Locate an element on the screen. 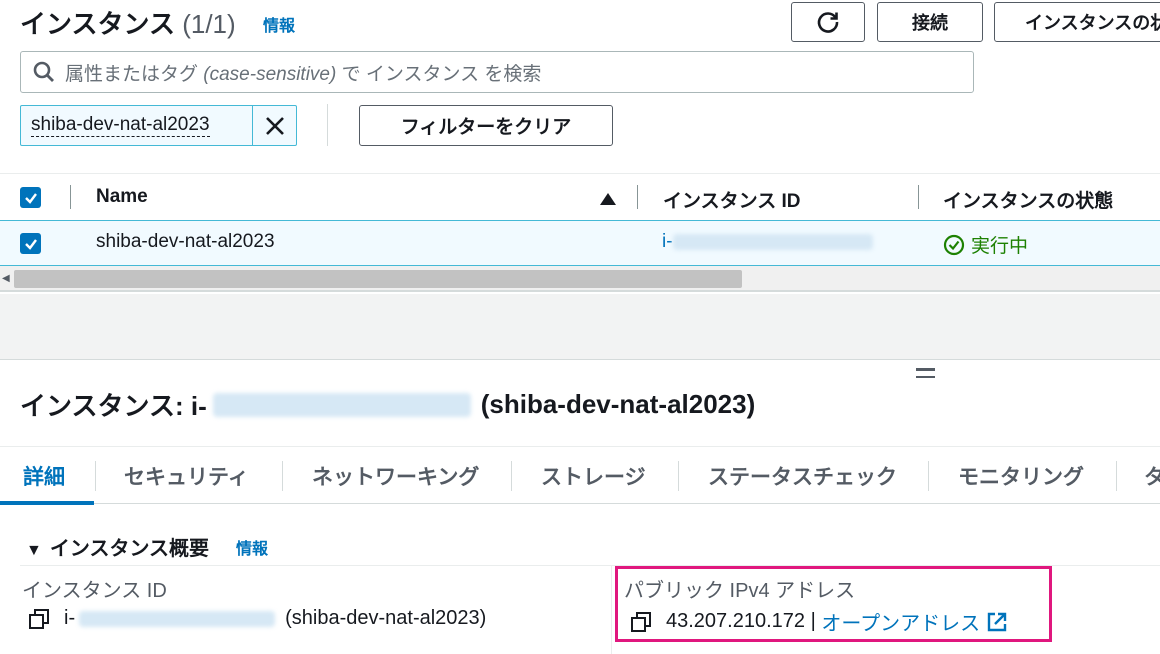 The height and width of the screenshot is (654, 1160). resize-handle-icon is located at coordinates (925, 375).